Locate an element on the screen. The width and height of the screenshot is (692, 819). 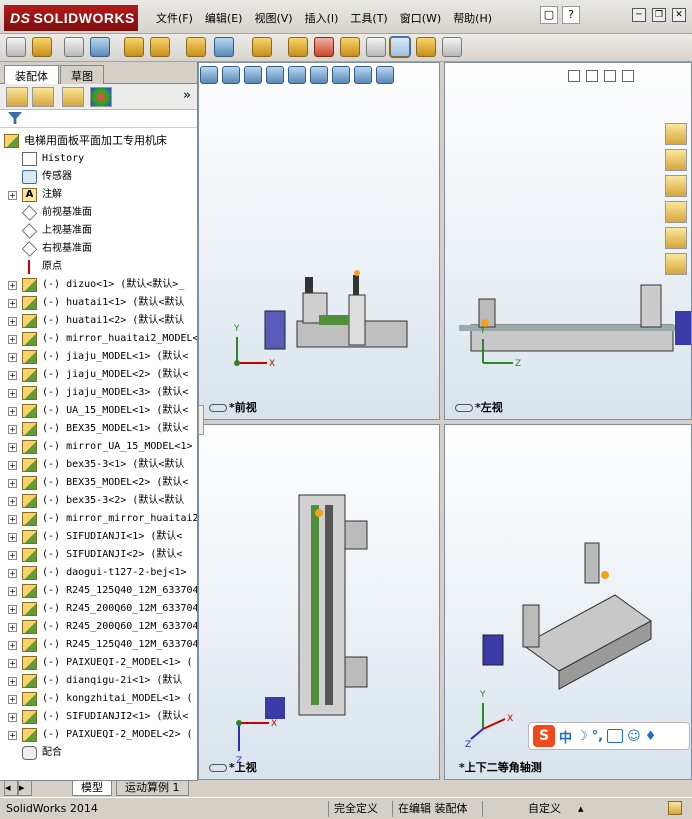
custom-properties-icon is located at coordinates (676, 264).